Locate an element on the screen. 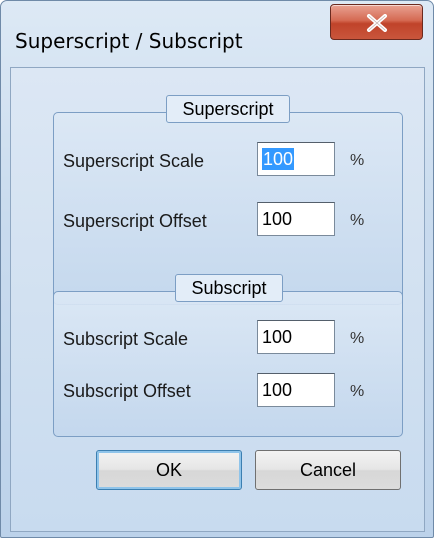 This screenshot has height=540, width=436. window-title: Superscript / Subscript is located at coordinates (129, 41).